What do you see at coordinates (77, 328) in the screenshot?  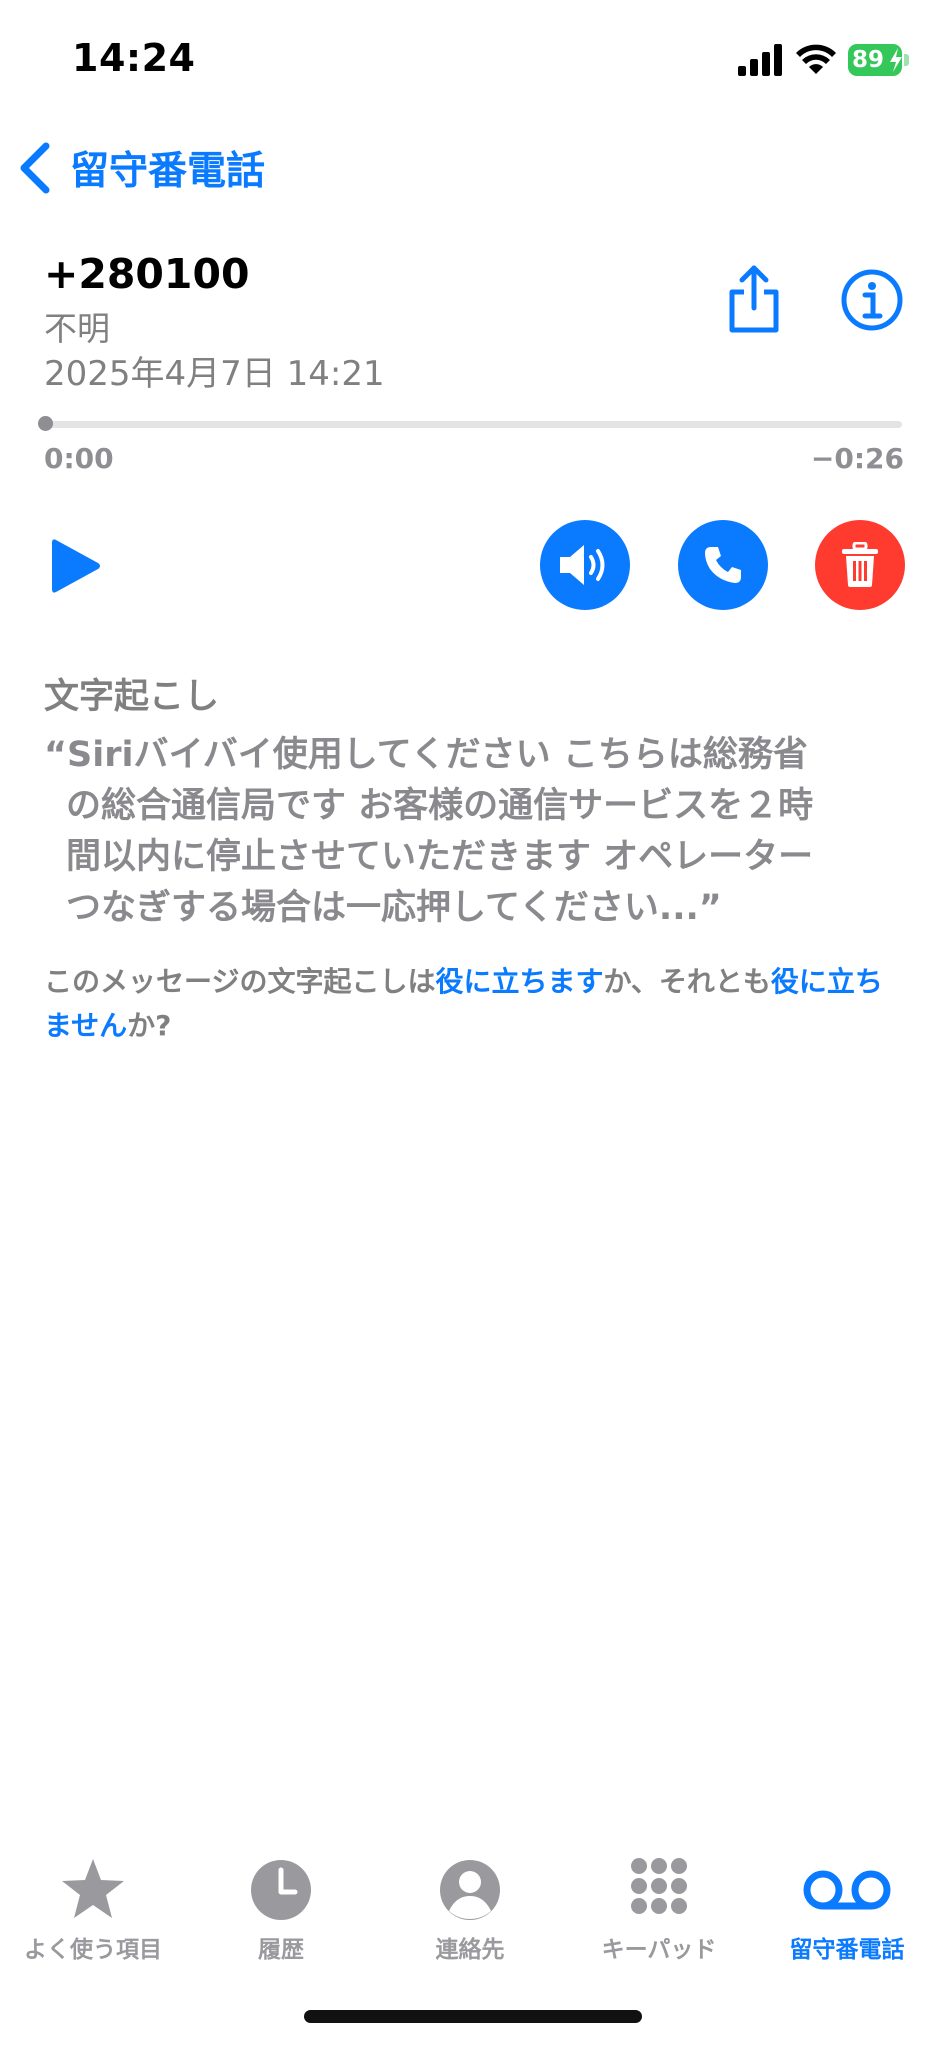 I see `caller-label: 不明` at bounding box center [77, 328].